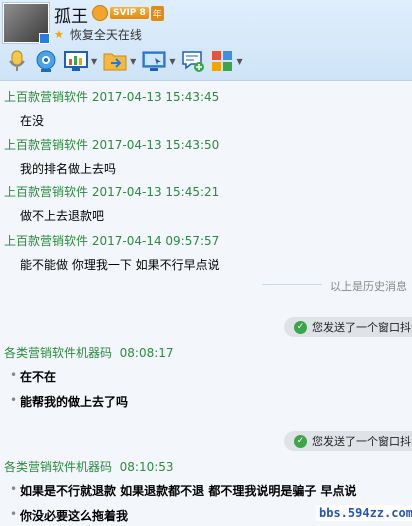 The image size is (412, 526). I want to click on message-text: 能帮我的做上去了吗, so click(74, 402).